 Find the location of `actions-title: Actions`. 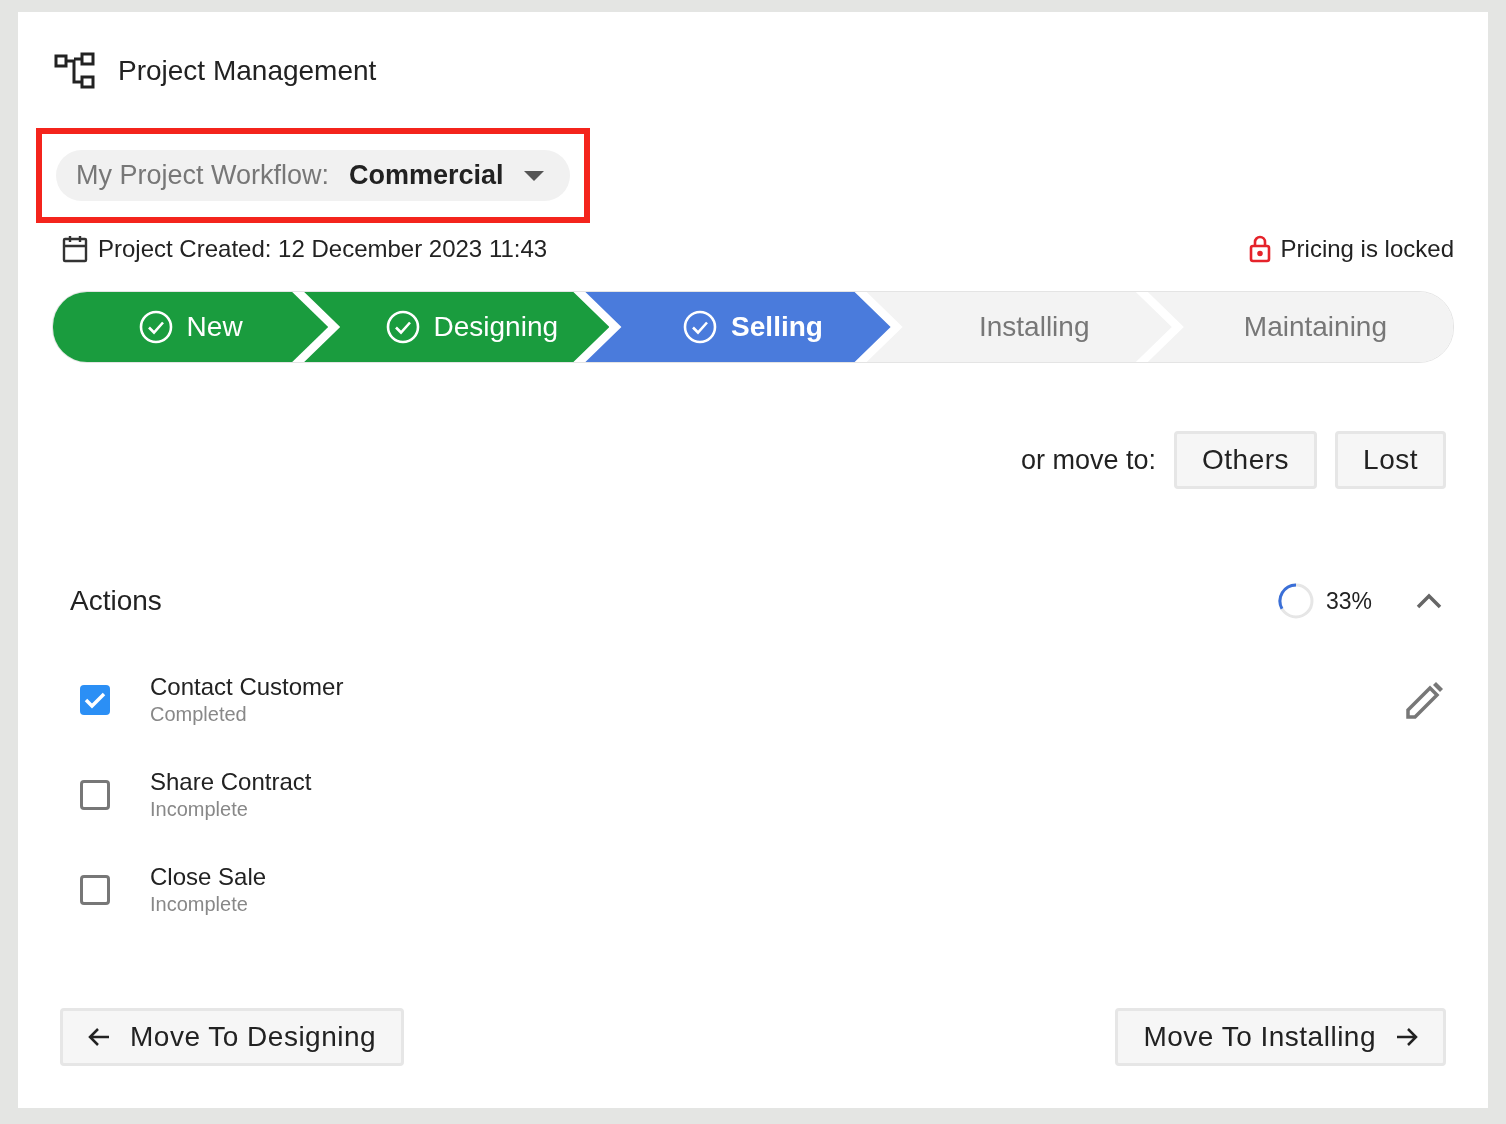

actions-title: Actions is located at coordinates (116, 601).